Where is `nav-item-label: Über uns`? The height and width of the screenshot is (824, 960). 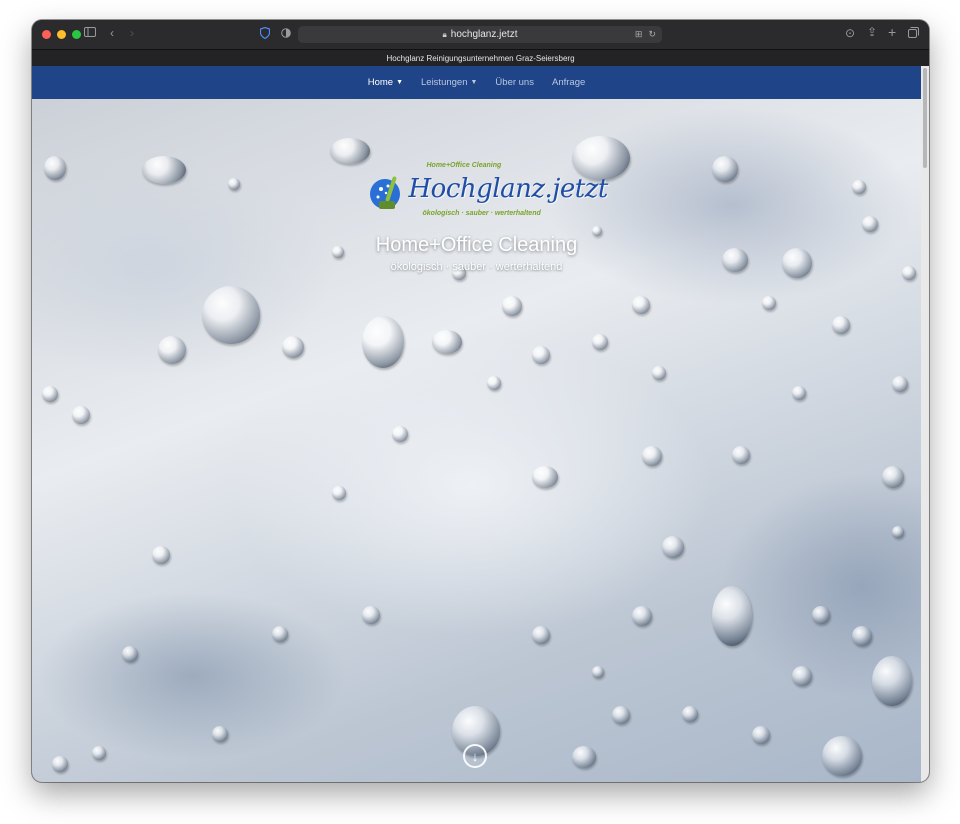
nav-item-label: Über uns is located at coordinates (514, 82).